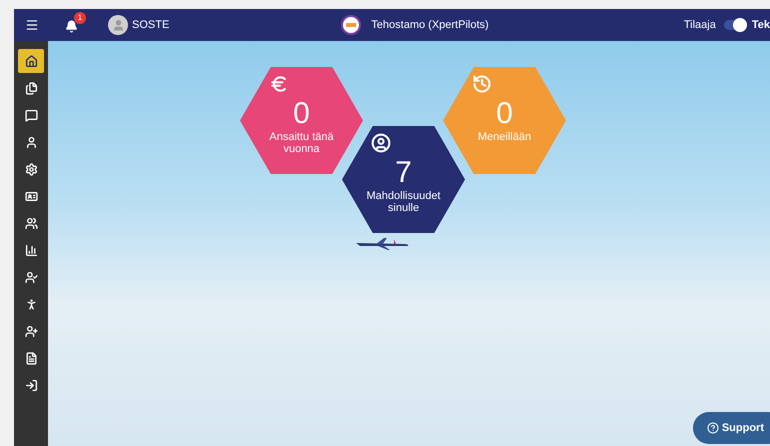  I want to click on notifications-button: 1, so click(75, 23).